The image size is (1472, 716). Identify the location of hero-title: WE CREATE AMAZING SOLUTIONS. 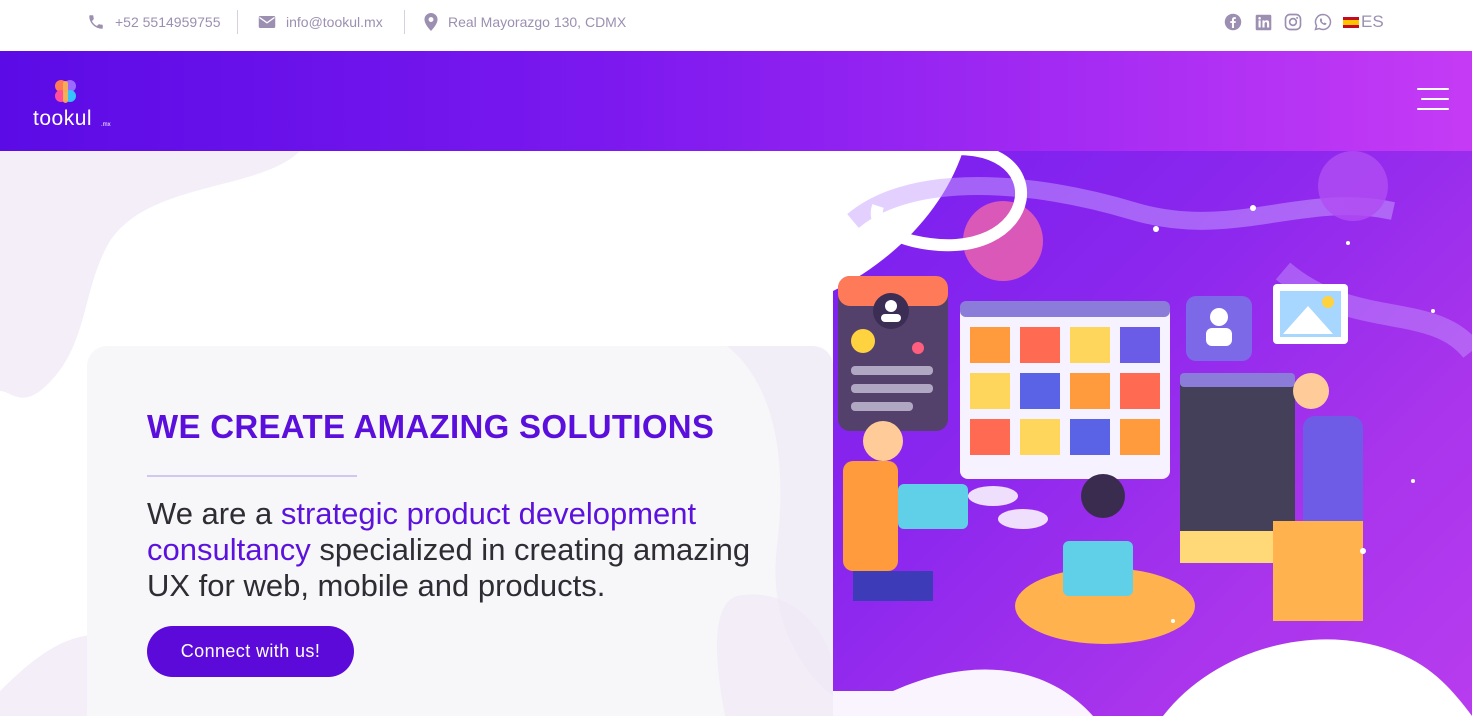
(431, 426).